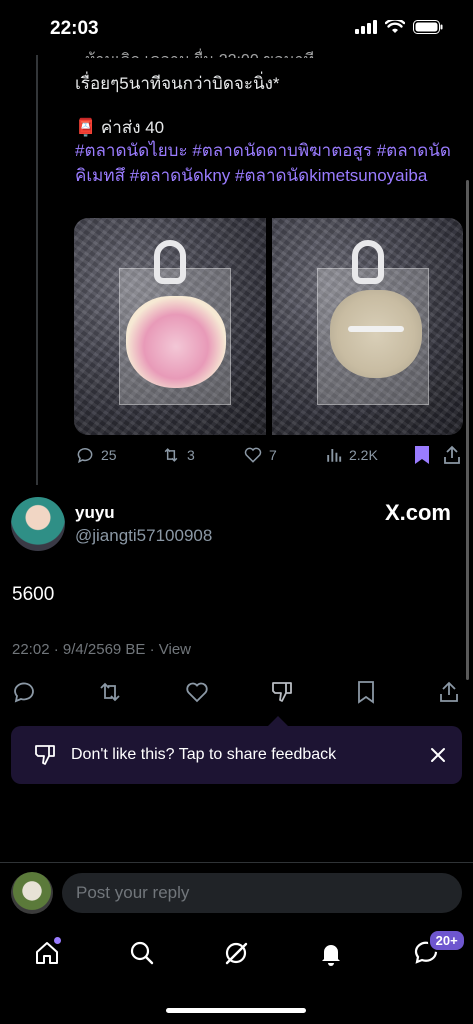  What do you see at coordinates (143, 536) in the screenshot?
I see `user-handle: @jiangti57100908` at bounding box center [143, 536].